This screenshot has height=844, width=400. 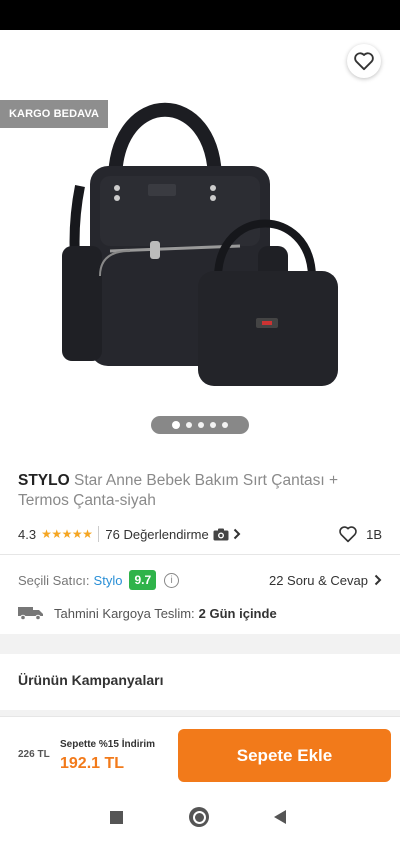 What do you see at coordinates (54, 580) in the screenshot?
I see `seller-label: Seçili Satıcı:` at bounding box center [54, 580].